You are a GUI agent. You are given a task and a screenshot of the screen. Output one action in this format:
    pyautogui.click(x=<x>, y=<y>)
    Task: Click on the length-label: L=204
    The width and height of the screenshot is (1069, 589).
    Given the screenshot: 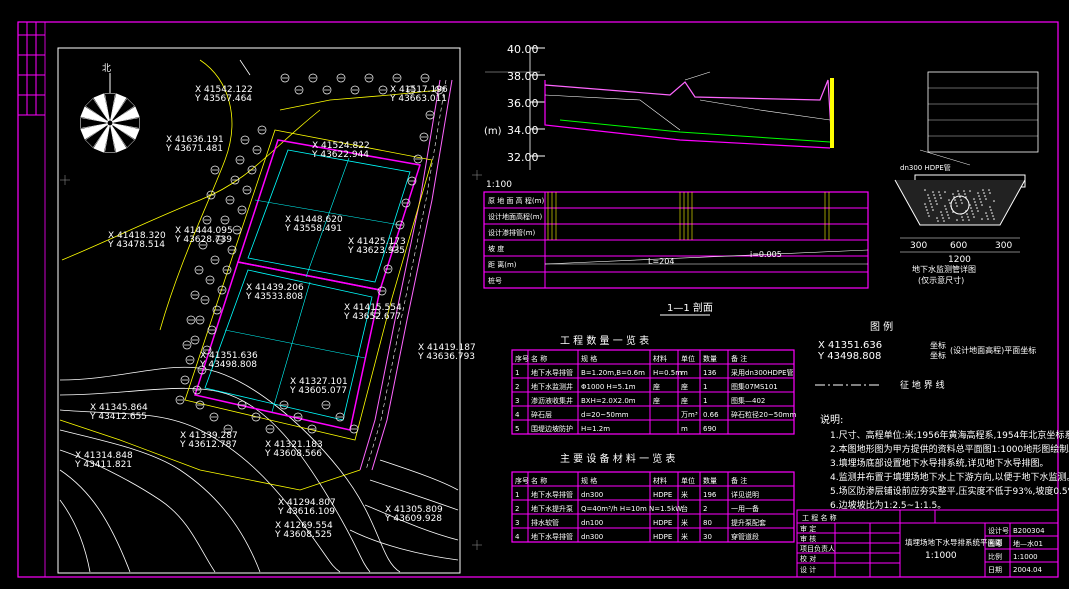 What is the action you would take?
    pyautogui.click(x=661, y=261)
    